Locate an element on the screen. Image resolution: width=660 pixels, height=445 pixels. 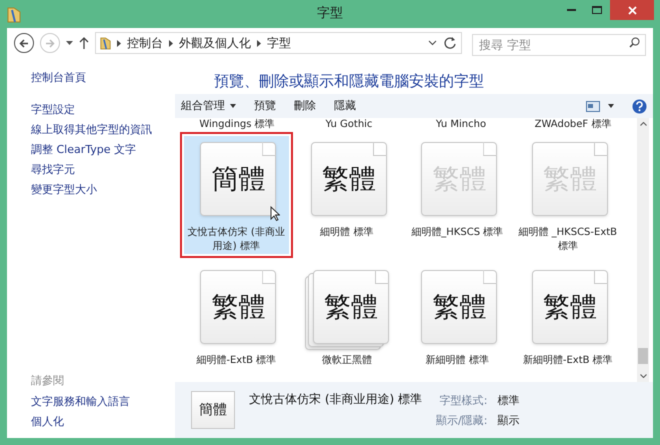
font-label: 細明體 _HKSCS-ExtB 標準 is located at coordinates (567, 240).